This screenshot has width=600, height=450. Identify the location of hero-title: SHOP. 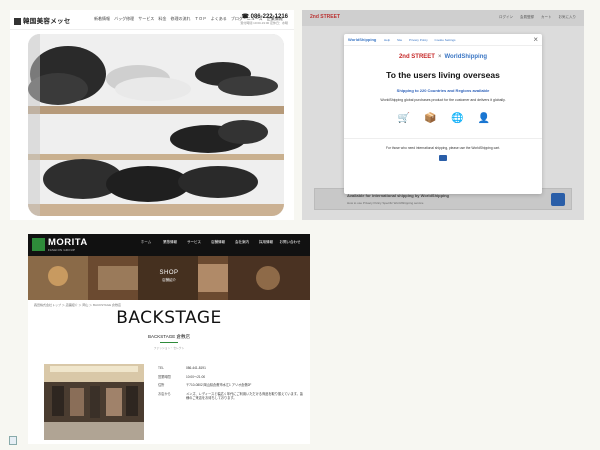
(169, 273).